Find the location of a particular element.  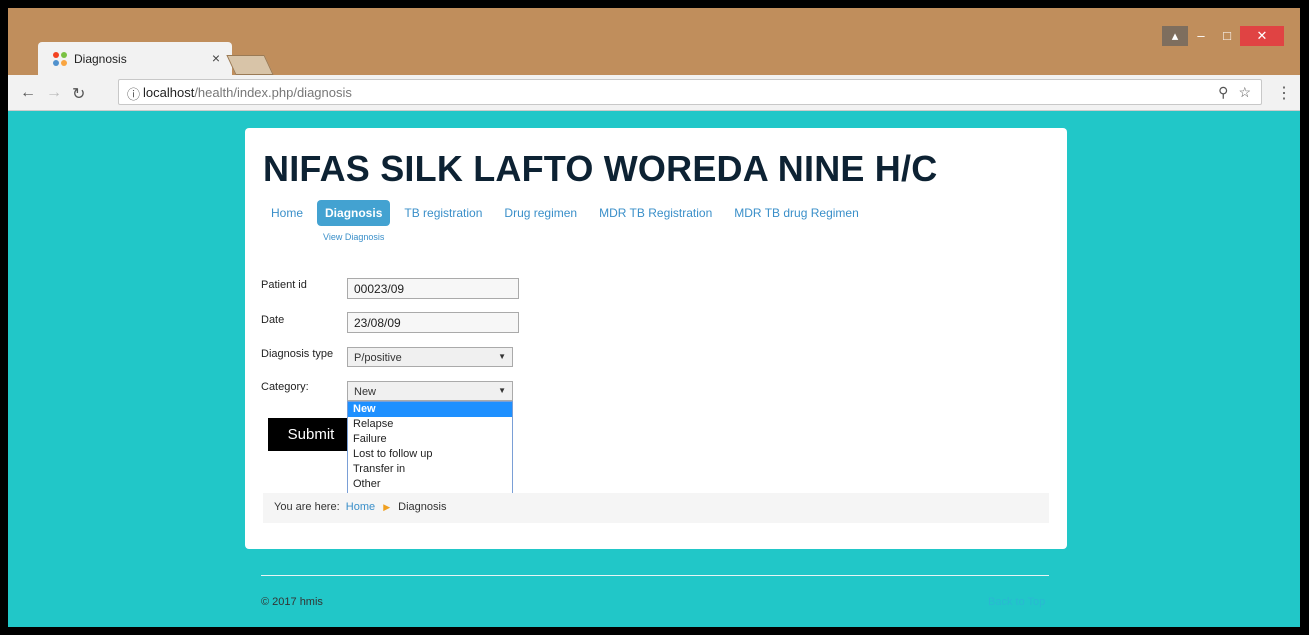

zoom-icon: ⚲ is located at coordinates (1223, 92).